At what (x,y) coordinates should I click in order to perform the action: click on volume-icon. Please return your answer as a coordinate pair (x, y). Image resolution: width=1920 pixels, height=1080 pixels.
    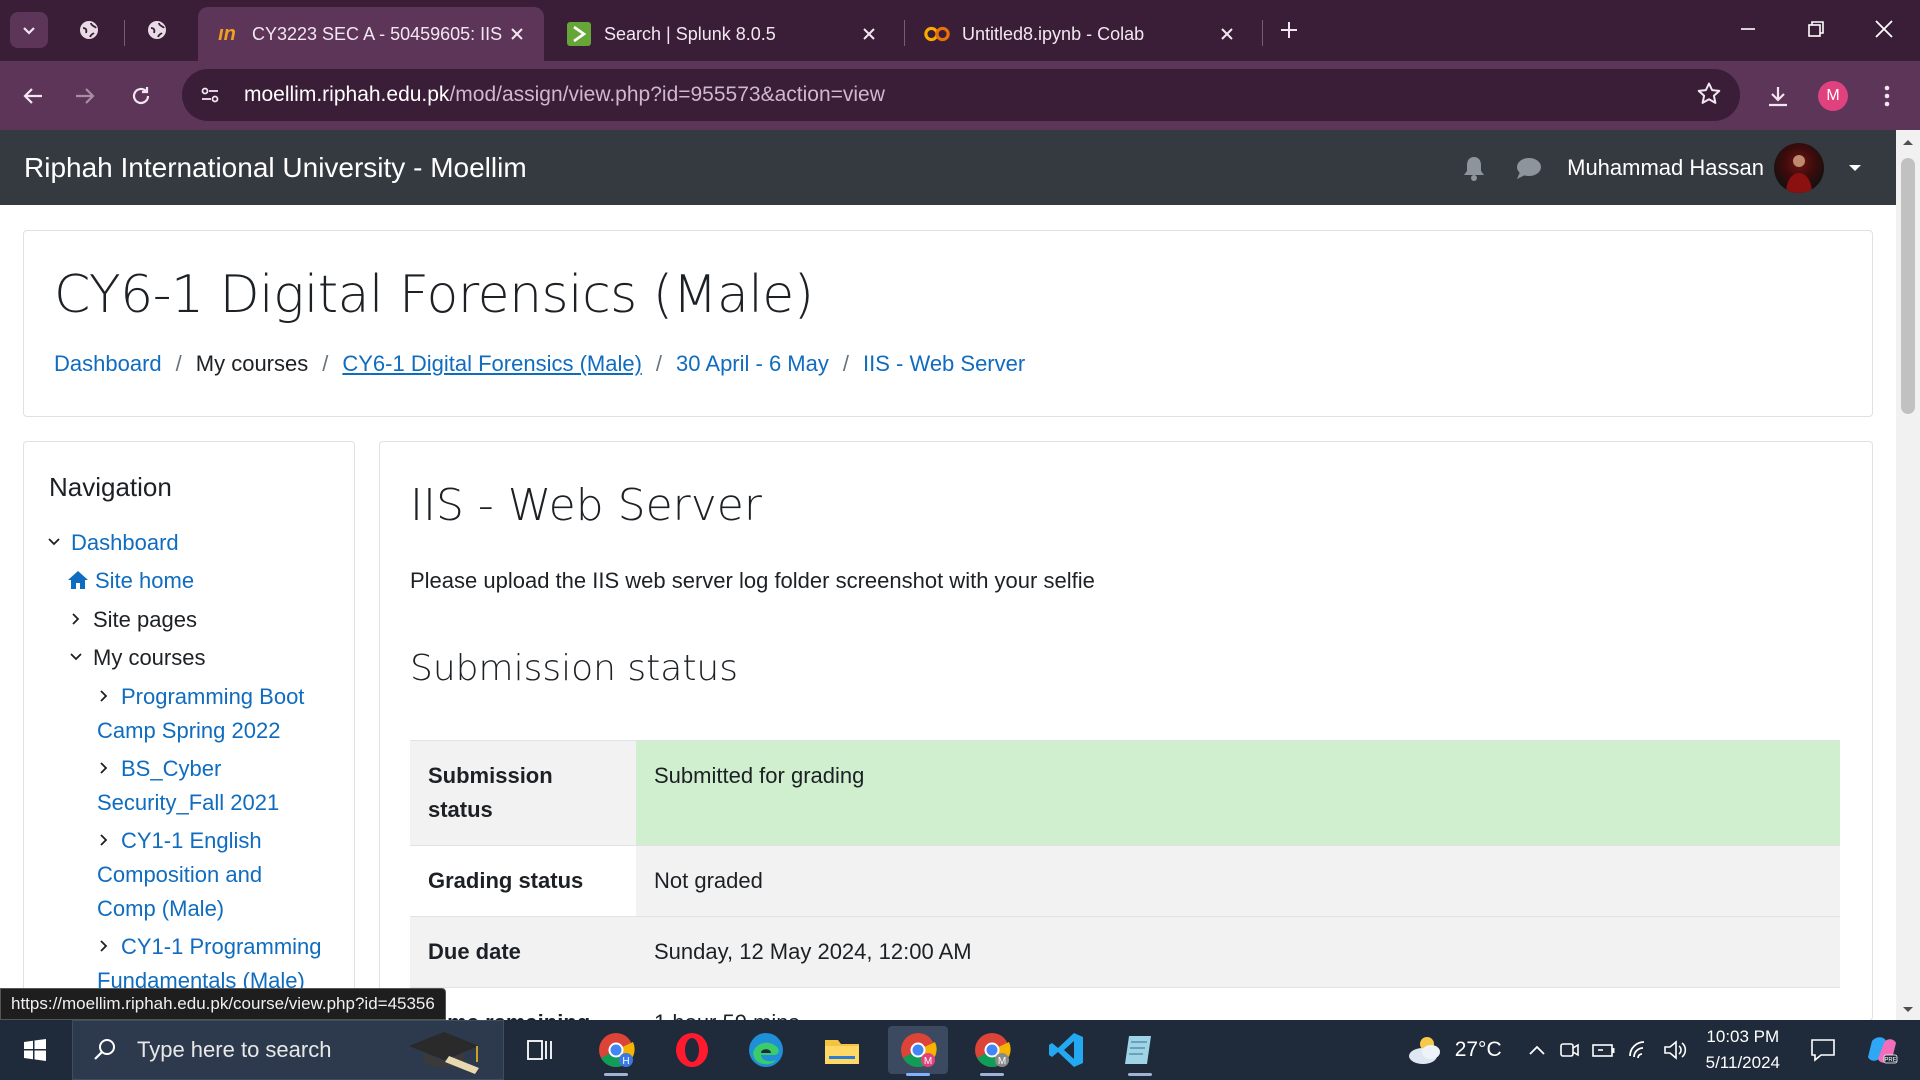
    Looking at the image, I should click on (1675, 1050).